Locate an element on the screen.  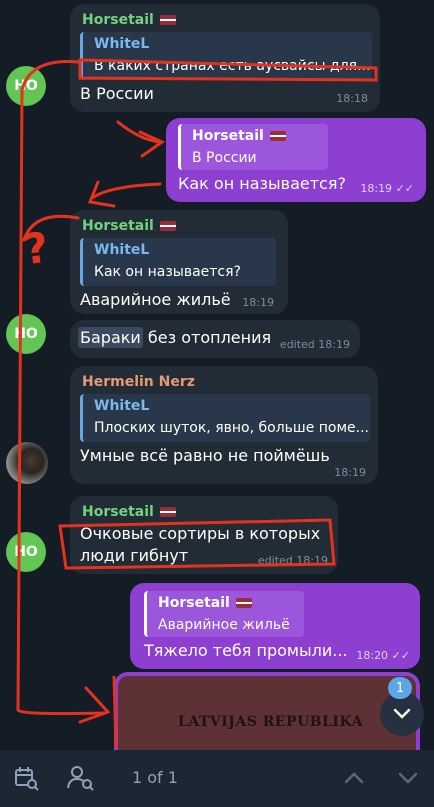
message-time: 18:20 ✓✓ is located at coordinates (383, 655).